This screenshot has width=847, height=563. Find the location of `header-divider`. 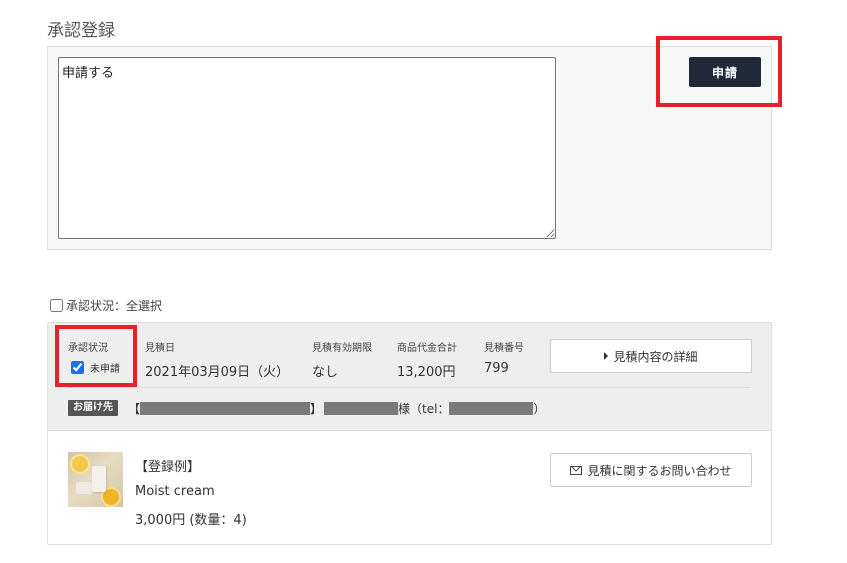

header-divider is located at coordinates (409, 387).